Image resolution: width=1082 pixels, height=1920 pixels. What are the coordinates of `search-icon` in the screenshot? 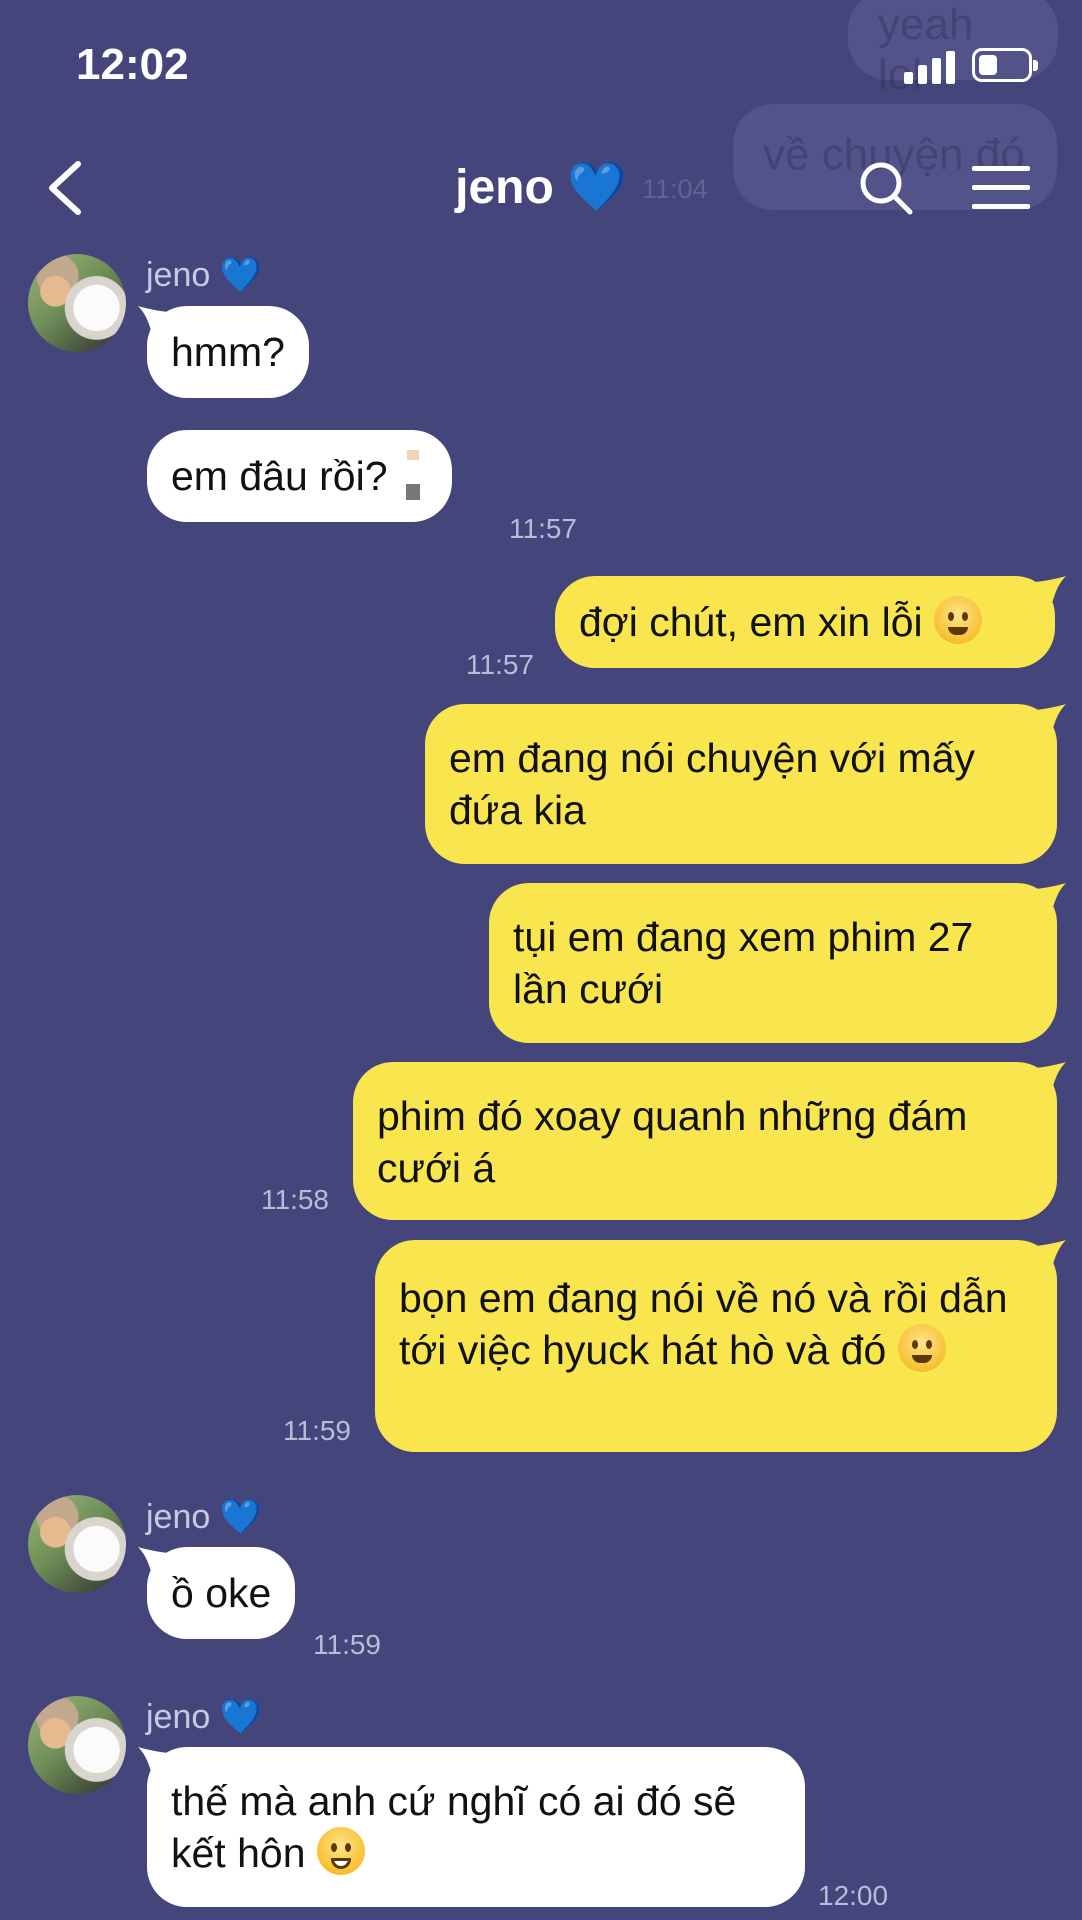 It's located at (886, 188).